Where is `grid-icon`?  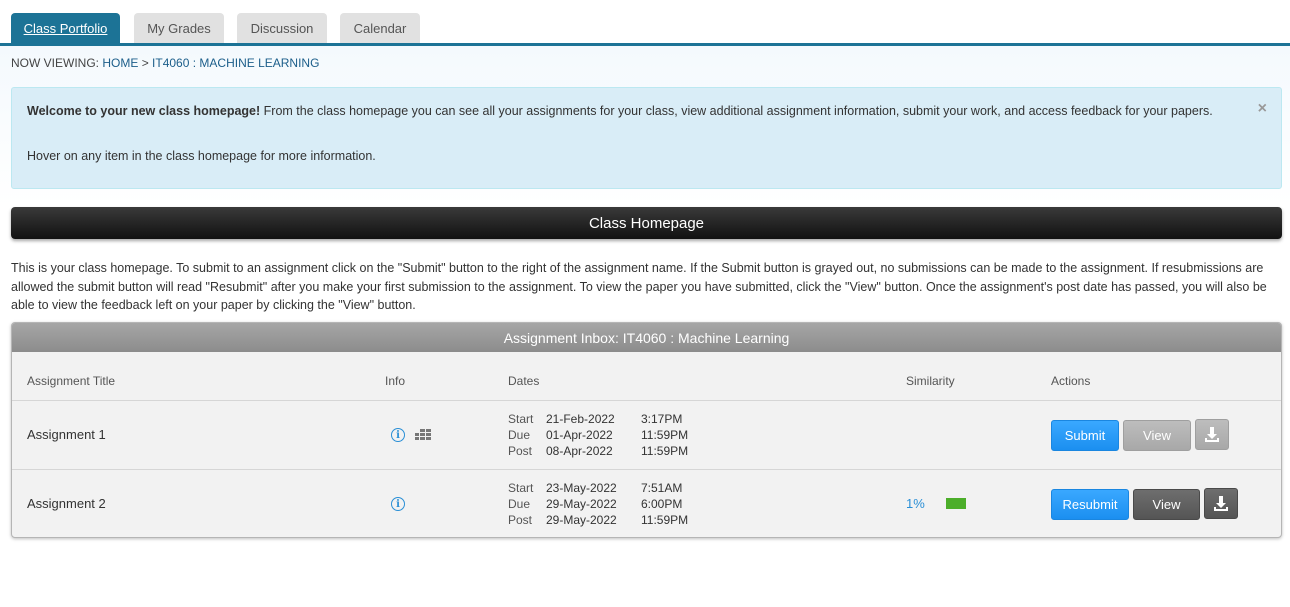
grid-icon is located at coordinates (423, 435).